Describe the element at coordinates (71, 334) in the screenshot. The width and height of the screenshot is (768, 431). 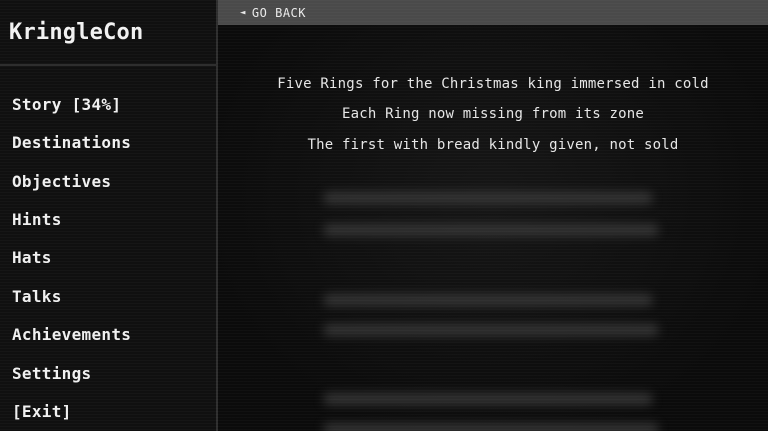
I see `sidebar-item-achievements: Achievements` at that location.